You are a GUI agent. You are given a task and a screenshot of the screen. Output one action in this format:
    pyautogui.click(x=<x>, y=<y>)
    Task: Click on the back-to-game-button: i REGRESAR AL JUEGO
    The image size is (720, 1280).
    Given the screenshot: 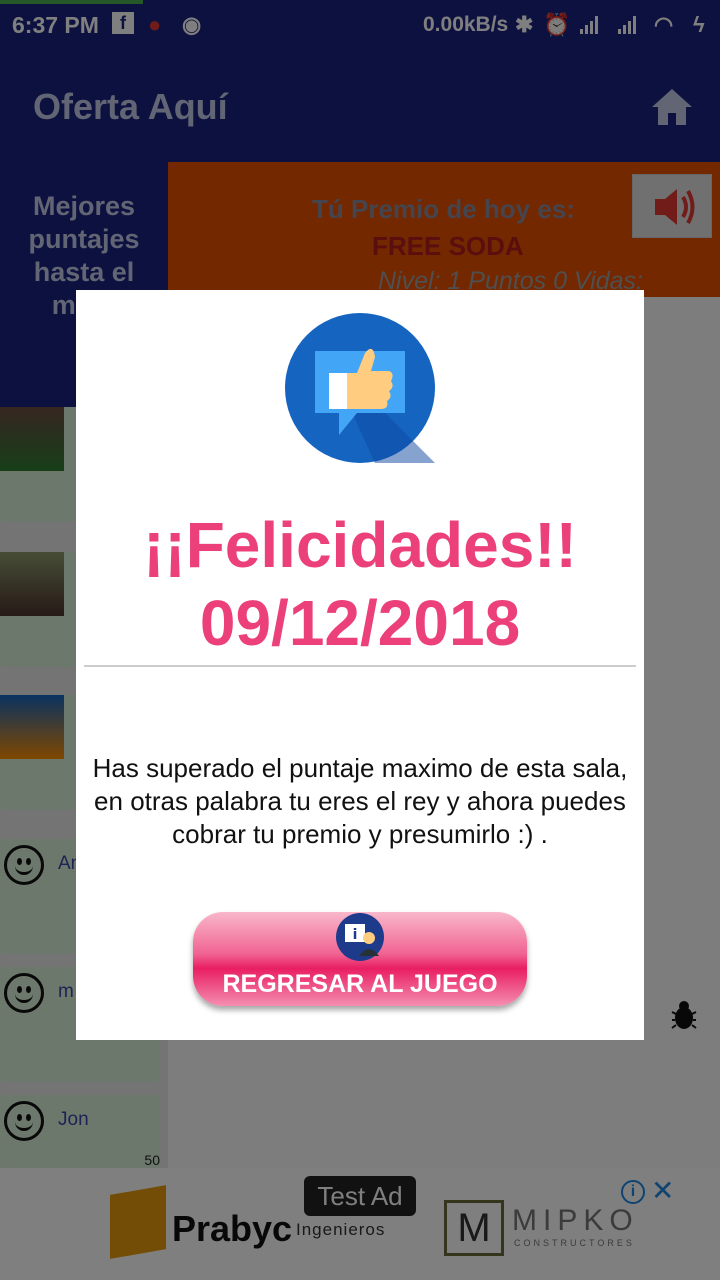 What is the action you would take?
    pyautogui.click(x=360, y=959)
    